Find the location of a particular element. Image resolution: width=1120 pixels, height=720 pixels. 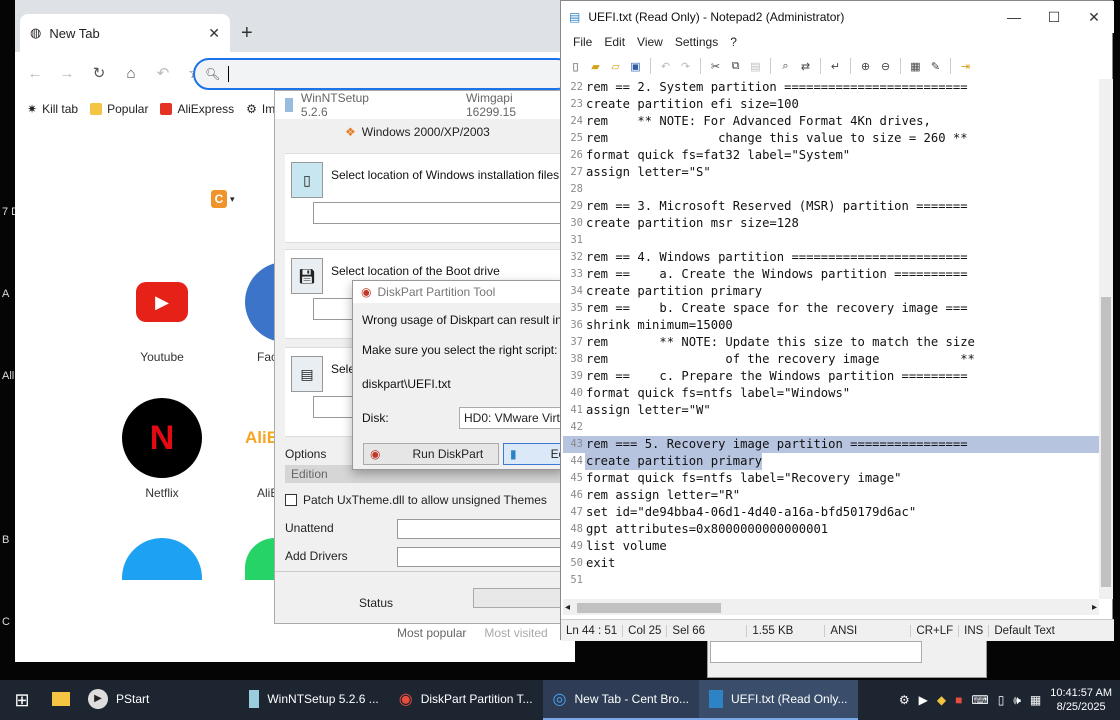

editor-line: 26 format quick fs=fat32 label="System" is located at coordinates (831, 155).